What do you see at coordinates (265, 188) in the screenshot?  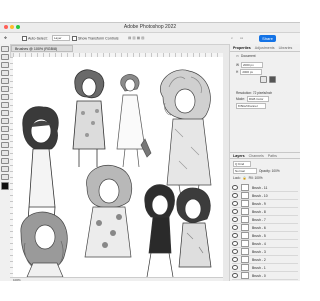 I see `layer-row: Brush - 11` at bounding box center [265, 188].